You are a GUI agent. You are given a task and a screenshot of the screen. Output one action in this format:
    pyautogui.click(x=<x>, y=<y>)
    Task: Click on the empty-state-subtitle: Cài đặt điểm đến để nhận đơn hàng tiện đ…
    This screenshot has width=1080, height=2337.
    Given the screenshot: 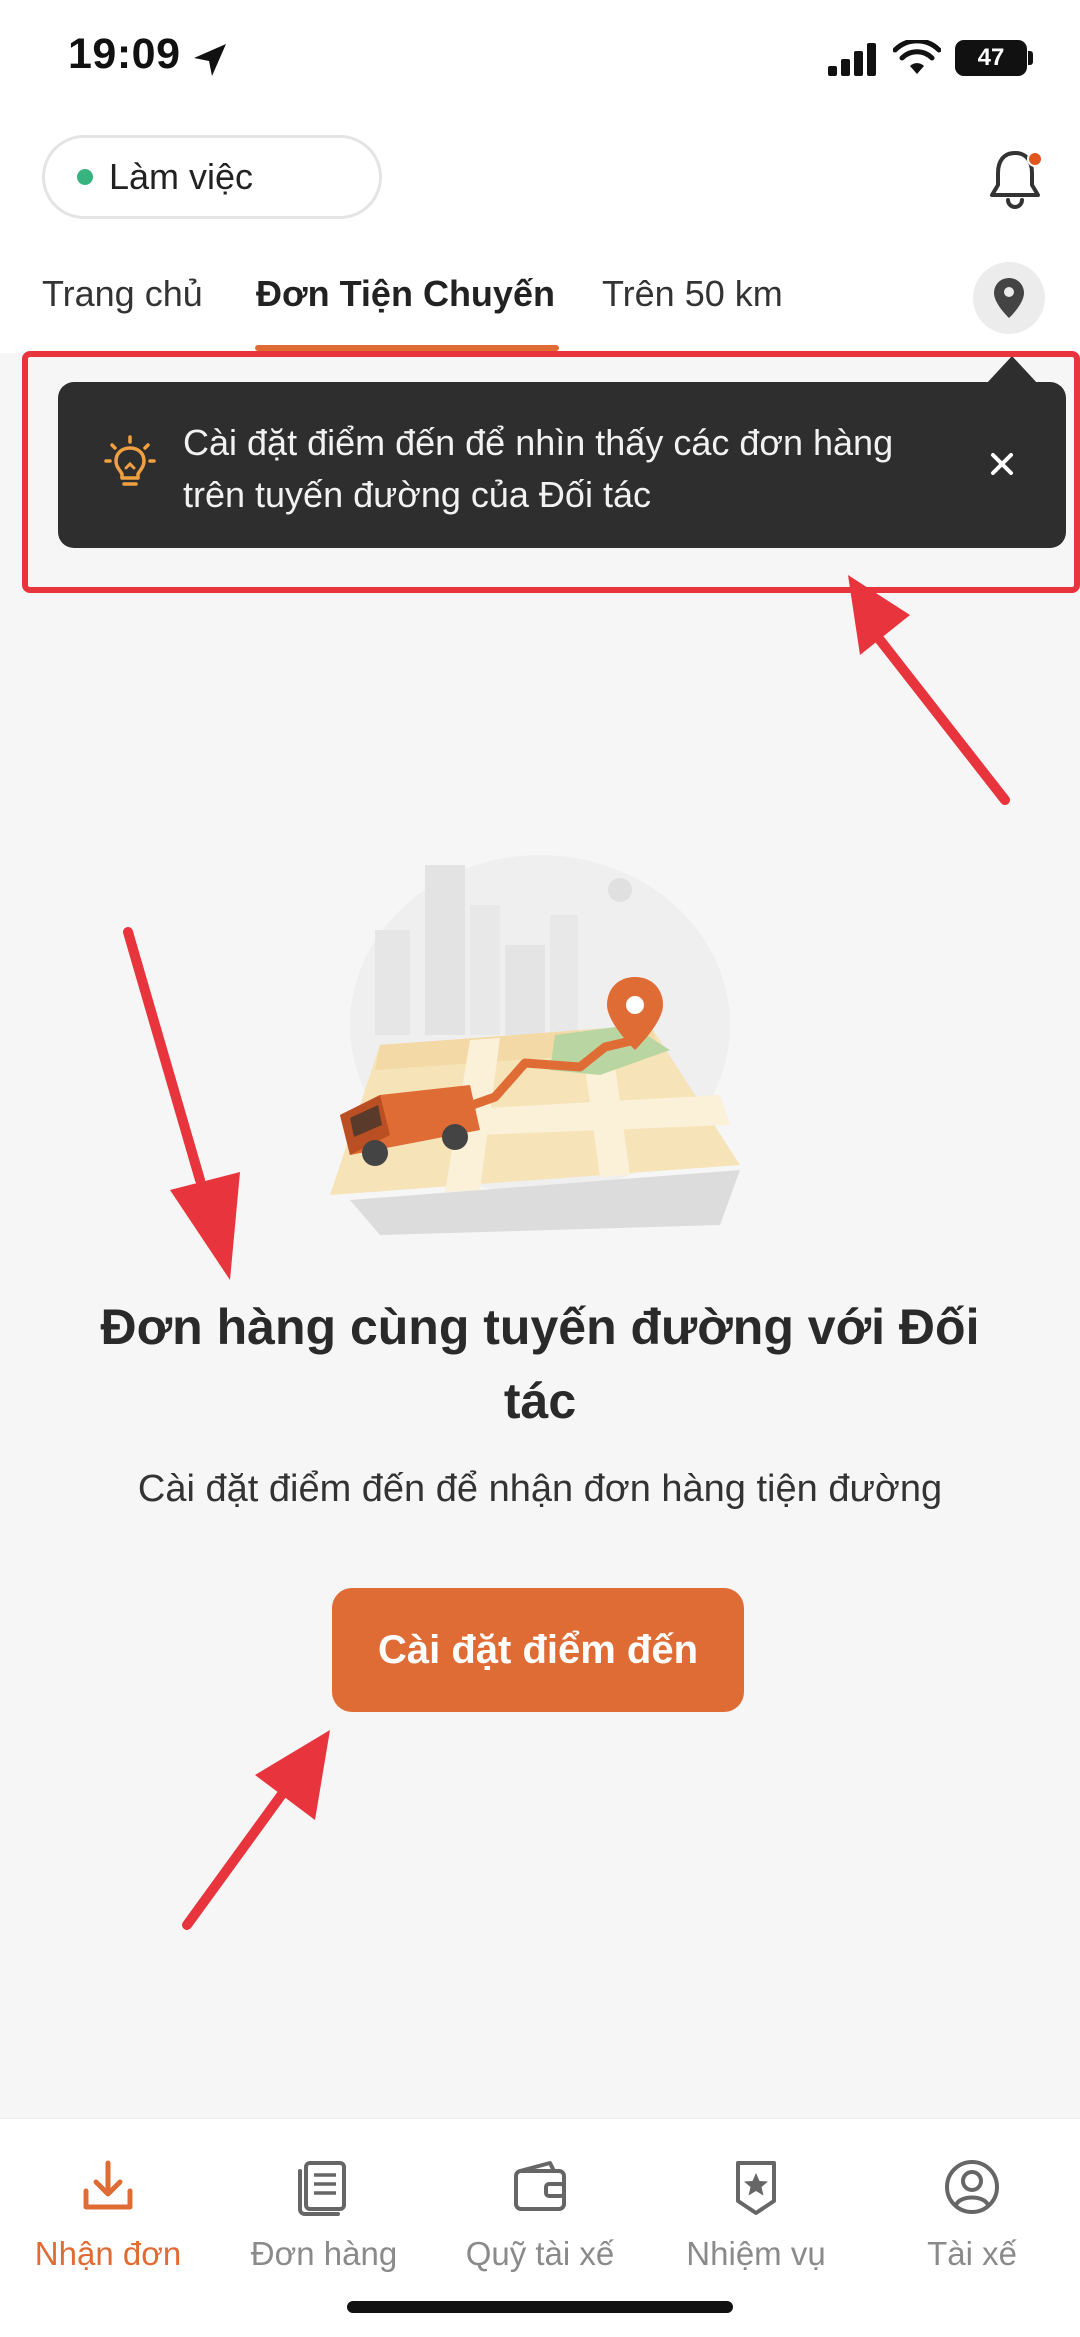 What is the action you would take?
    pyautogui.click(x=540, y=1489)
    